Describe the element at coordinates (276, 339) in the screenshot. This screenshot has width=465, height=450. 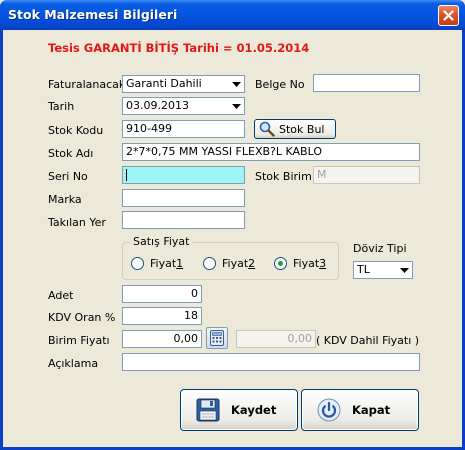
I see `kdv-dahil-fiyati-input: 0,00` at that location.